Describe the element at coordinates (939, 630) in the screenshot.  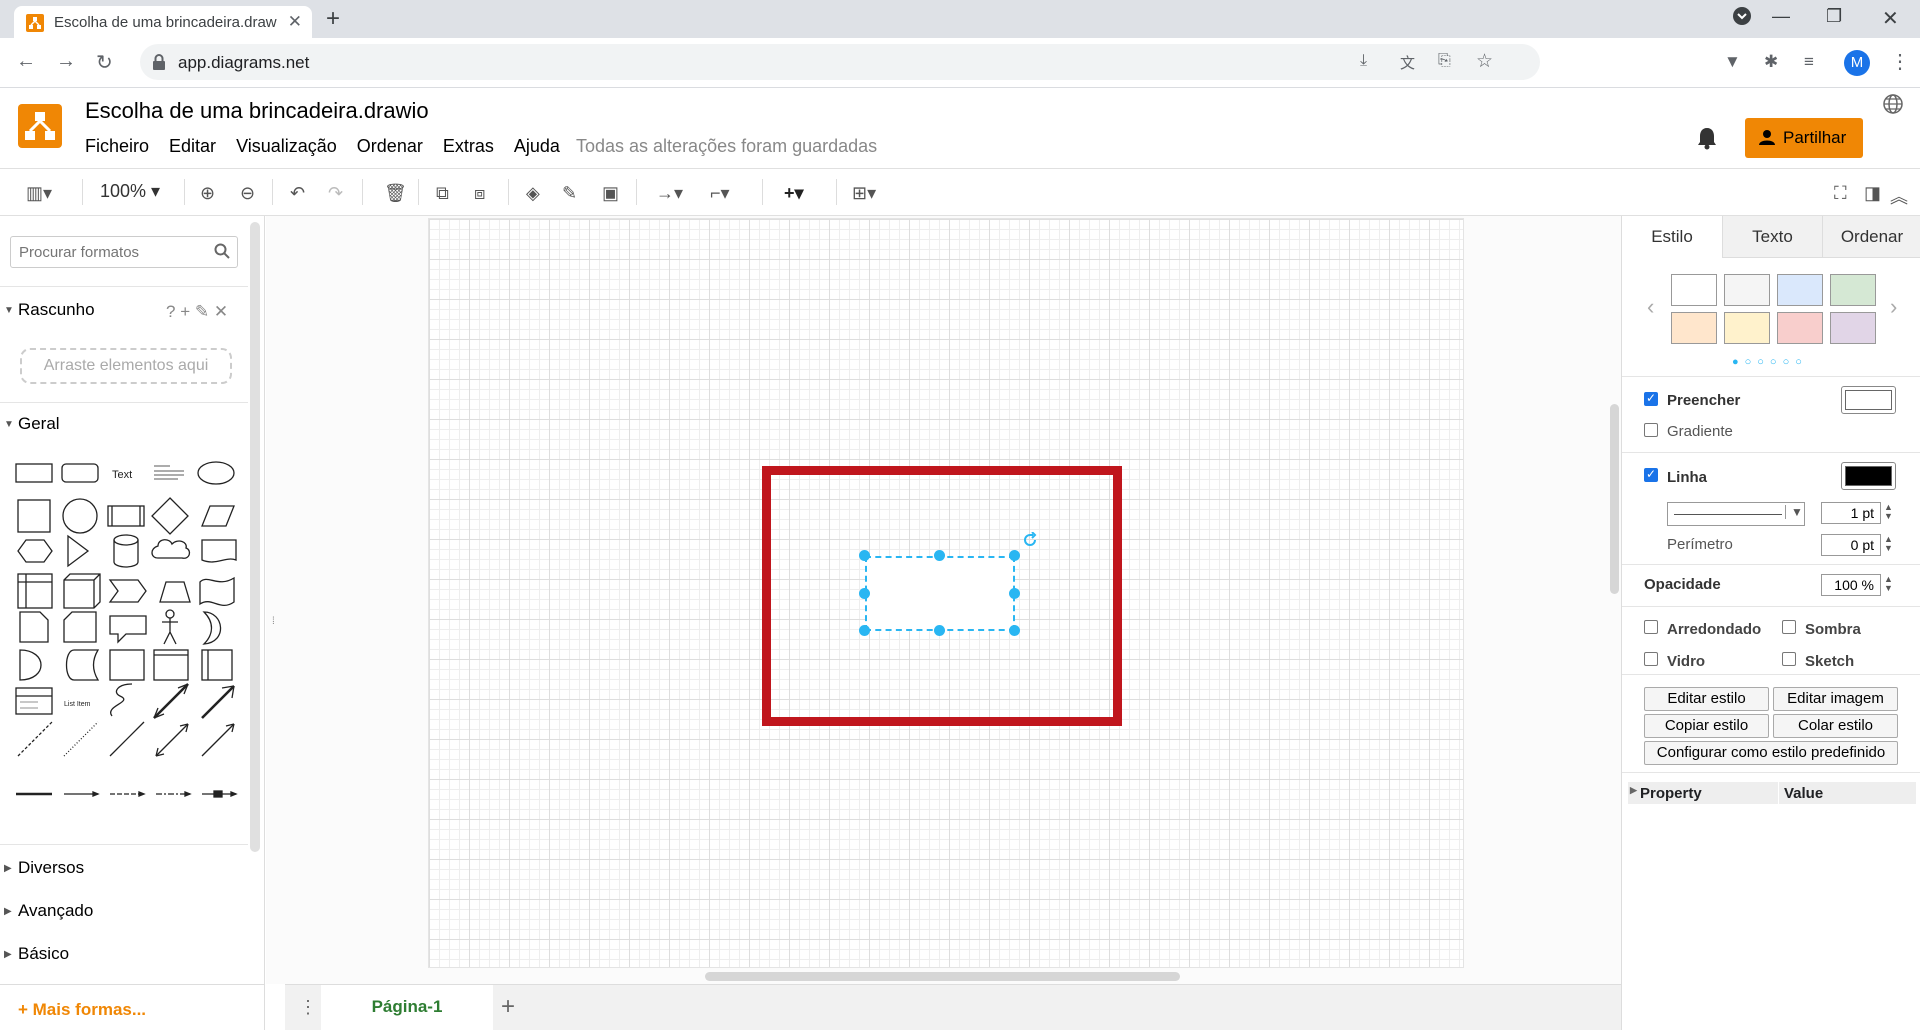
I see `resize-handle-s` at that location.